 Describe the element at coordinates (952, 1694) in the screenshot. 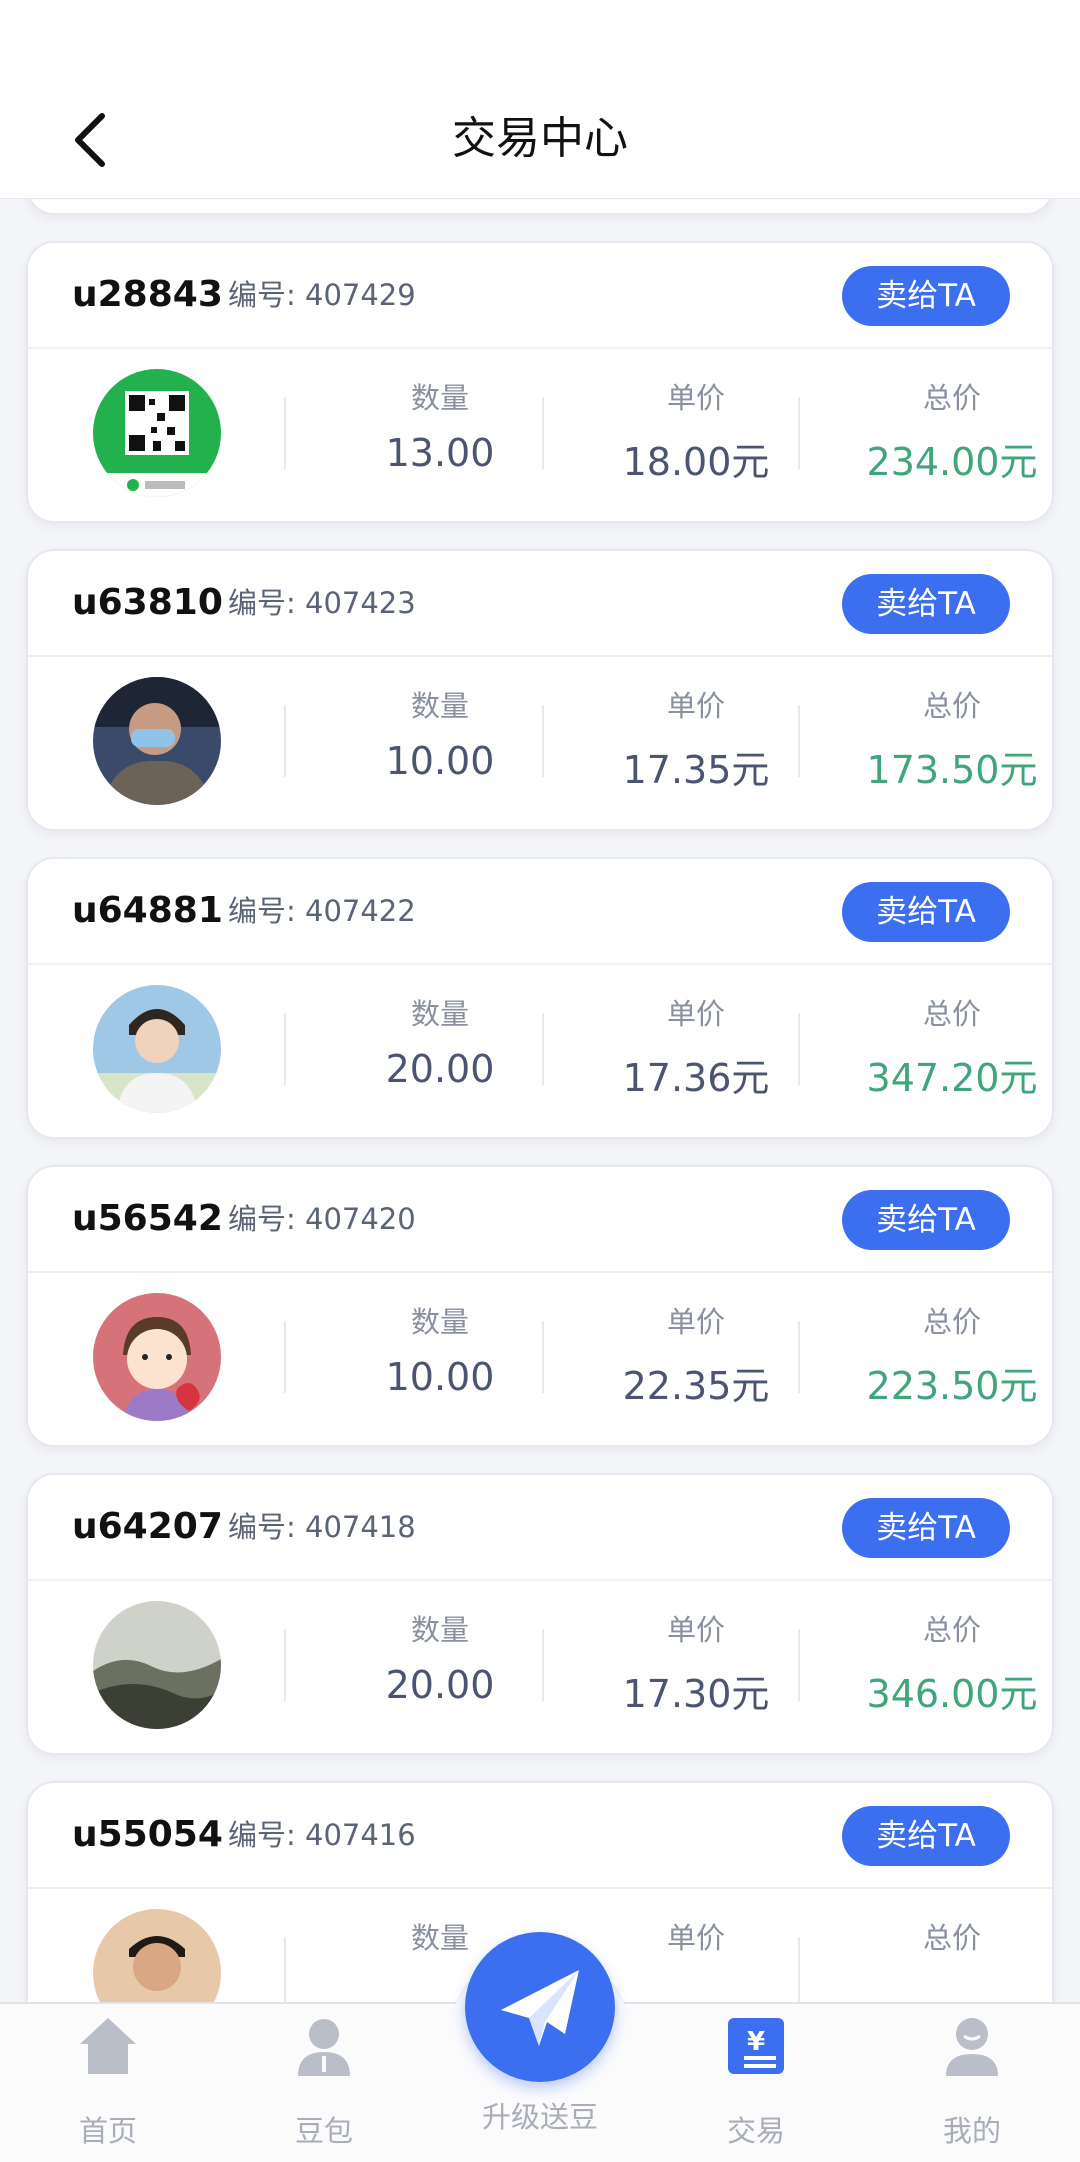

I see `total-price-value: 346.00元` at that location.